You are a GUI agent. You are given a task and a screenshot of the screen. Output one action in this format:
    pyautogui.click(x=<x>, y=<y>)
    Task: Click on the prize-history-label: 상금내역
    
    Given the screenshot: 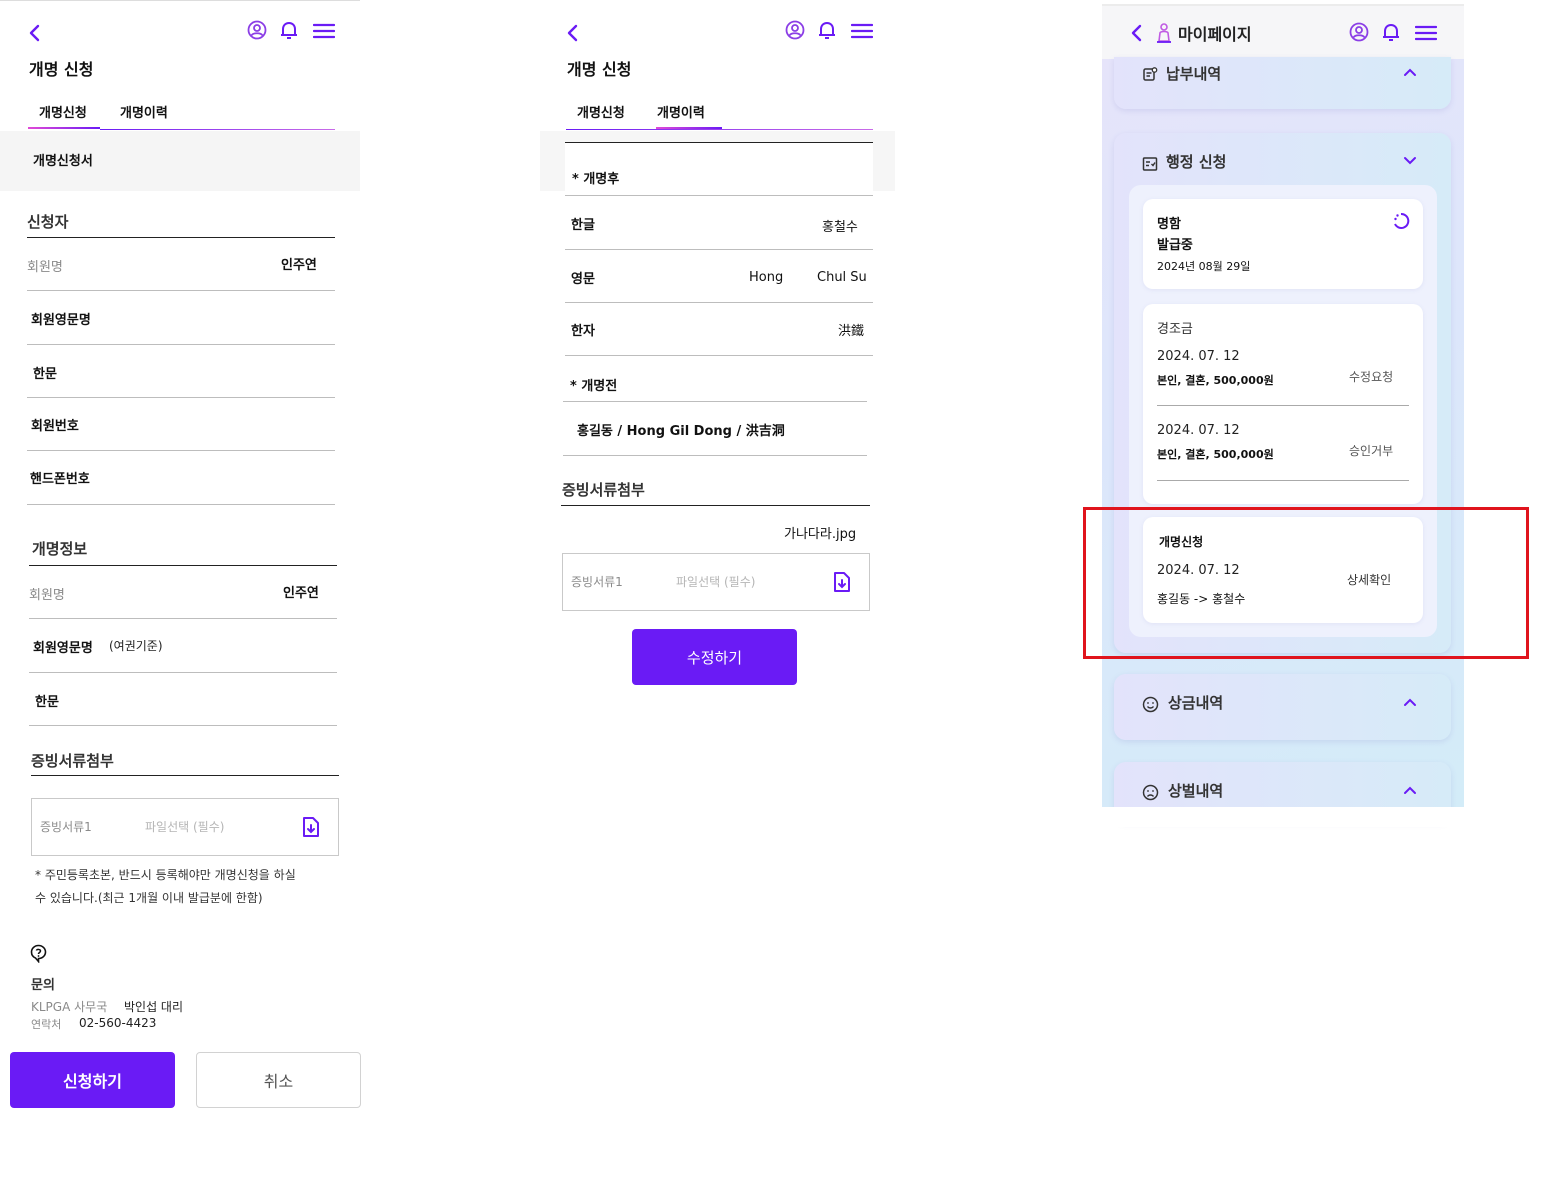 What is the action you would take?
    pyautogui.click(x=1196, y=703)
    